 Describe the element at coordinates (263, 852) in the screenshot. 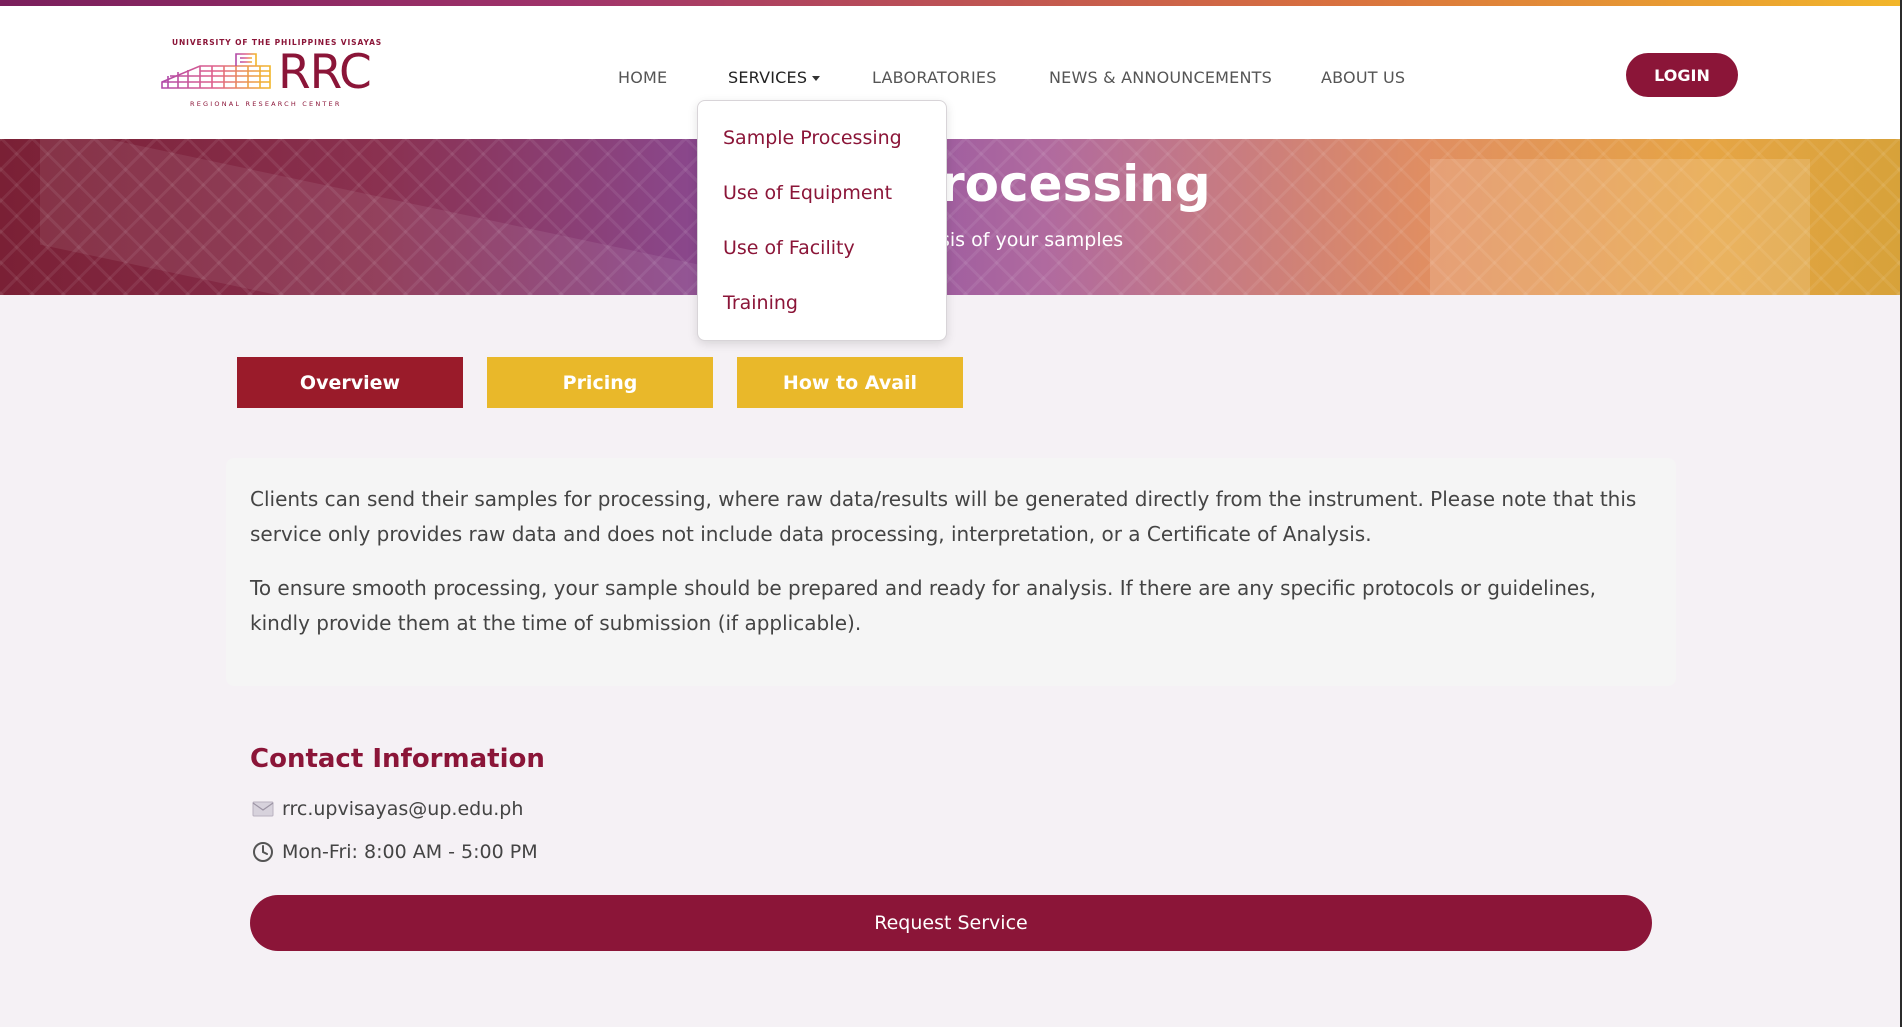

I see `clock-icon` at that location.